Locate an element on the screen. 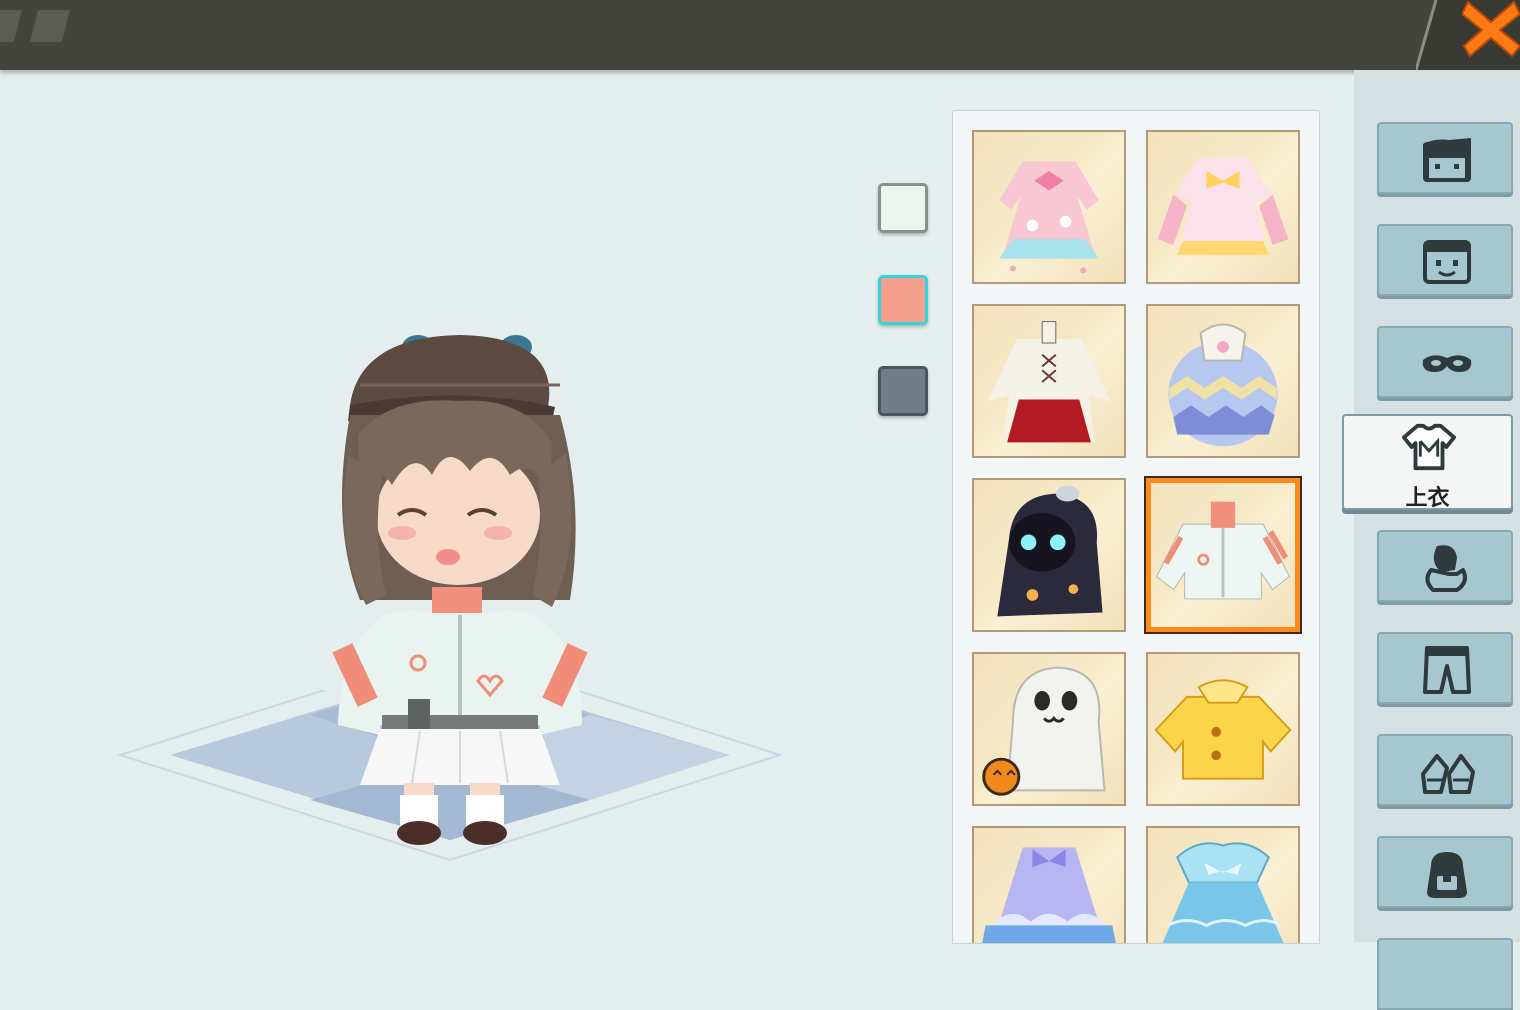  category-hair is located at coordinates (1445, 158).